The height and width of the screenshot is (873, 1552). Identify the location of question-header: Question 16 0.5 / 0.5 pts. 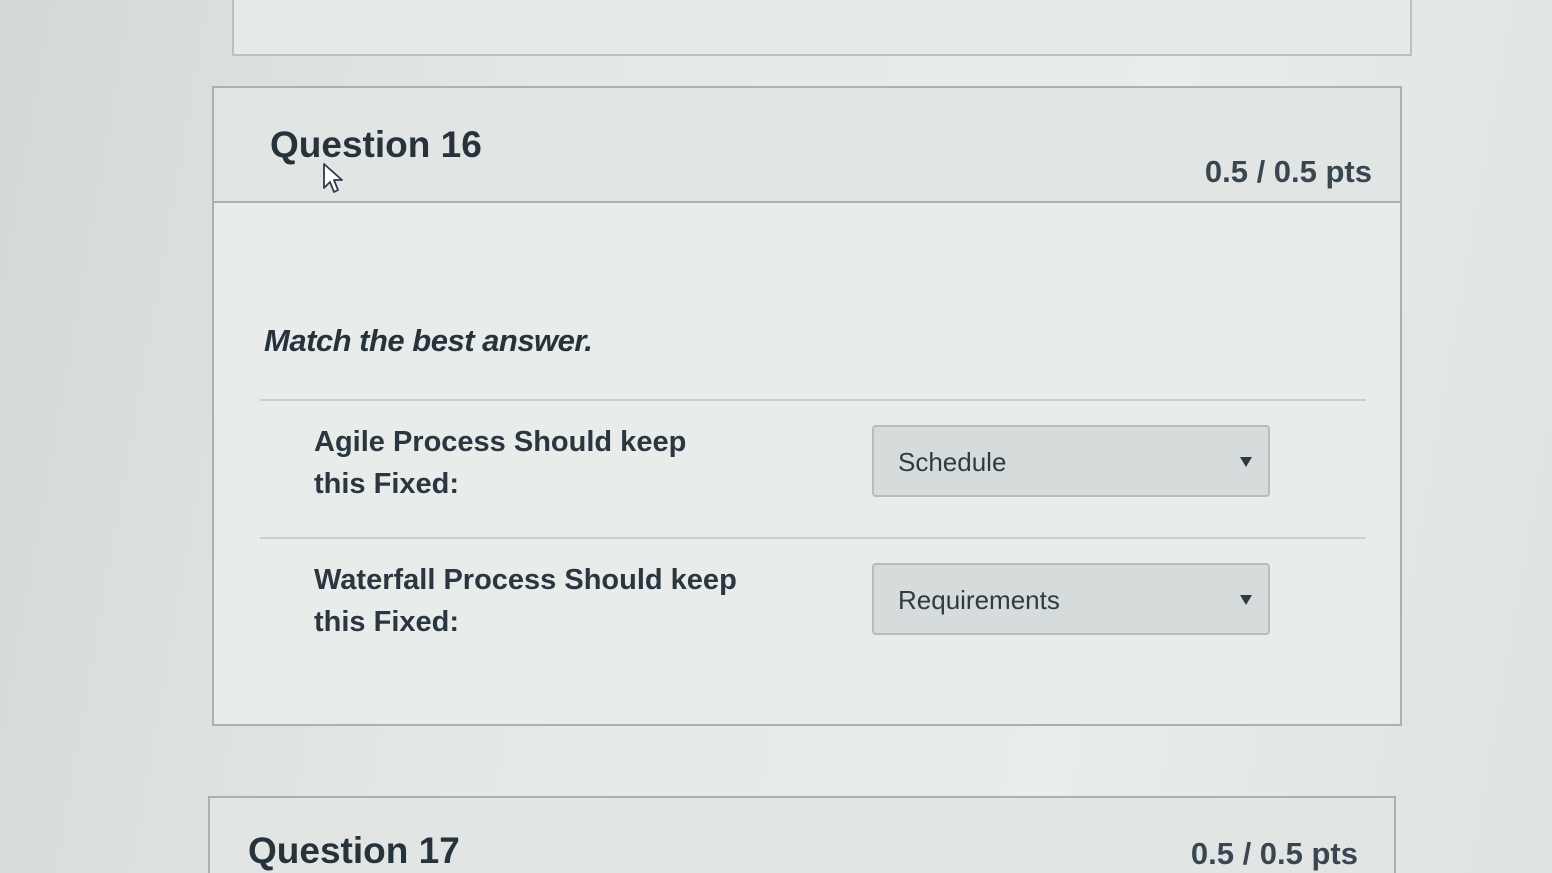
(807, 145).